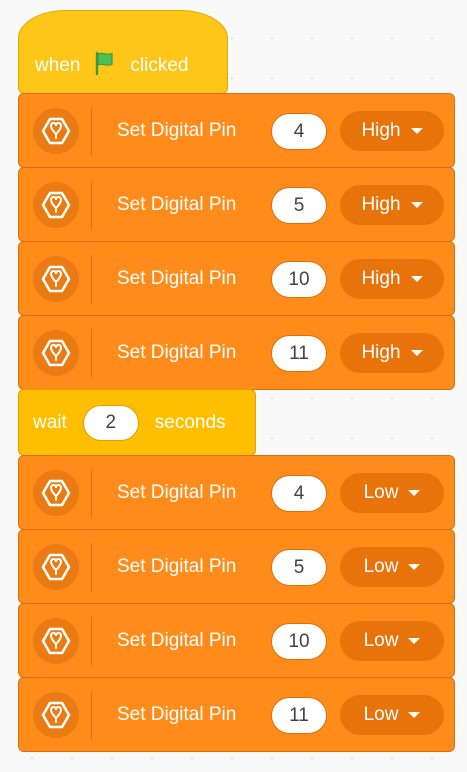  I want to click on when-flag-clicked-block: when clicked, so click(123, 52).